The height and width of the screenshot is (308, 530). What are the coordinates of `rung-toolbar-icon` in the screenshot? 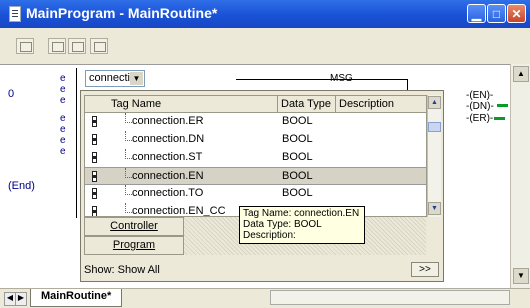 It's located at (25, 46).